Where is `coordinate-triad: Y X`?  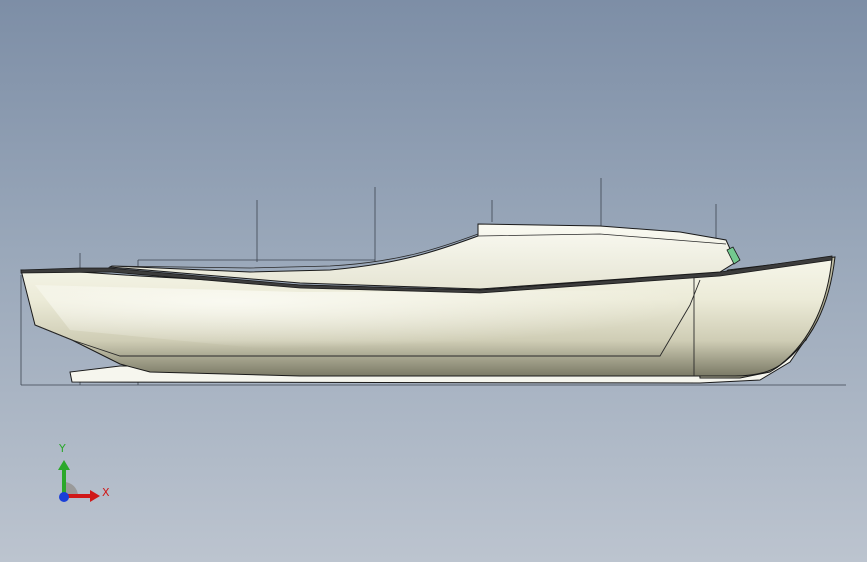 coordinate-triad: Y X is located at coordinates (83, 475).